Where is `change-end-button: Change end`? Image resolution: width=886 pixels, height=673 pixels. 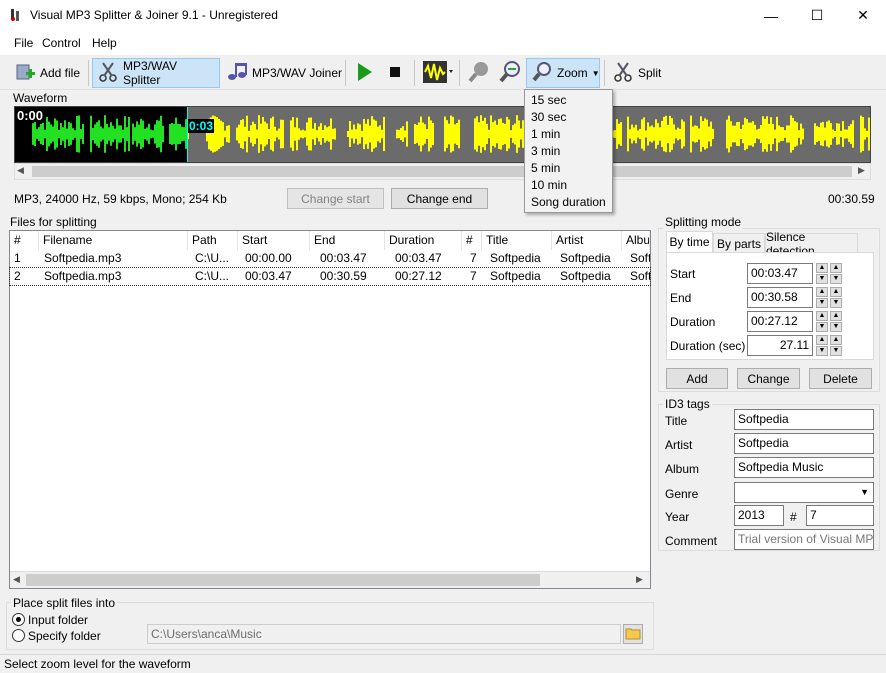
change-end-button: Change end is located at coordinates (439, 198).